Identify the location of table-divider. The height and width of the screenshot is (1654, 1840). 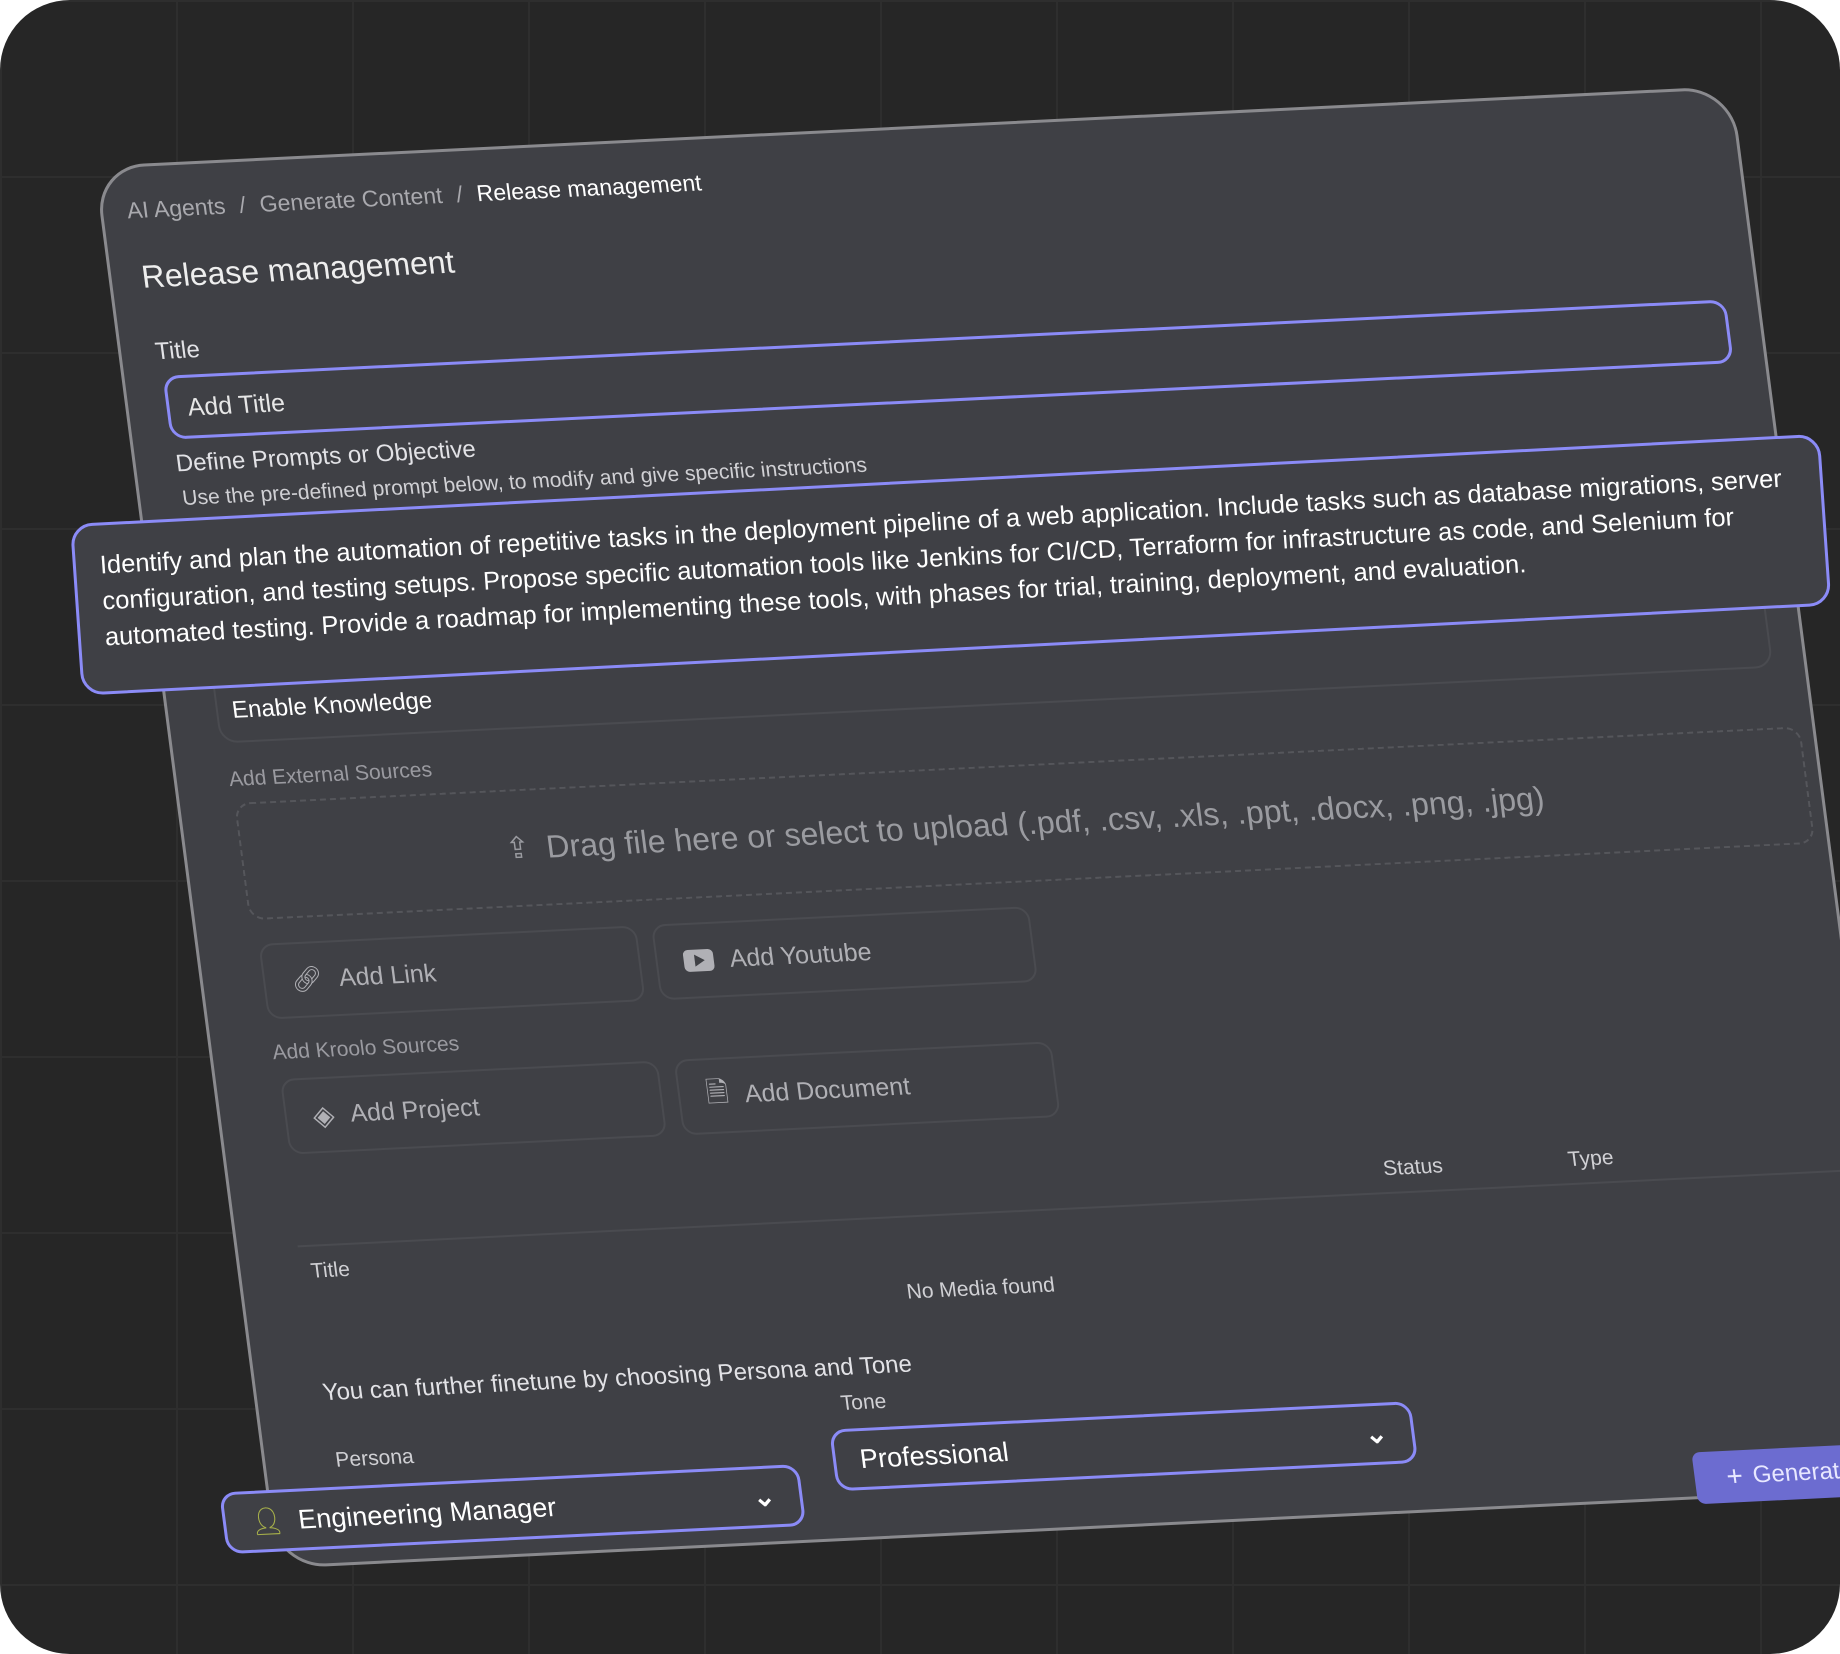
(1068, 1208).